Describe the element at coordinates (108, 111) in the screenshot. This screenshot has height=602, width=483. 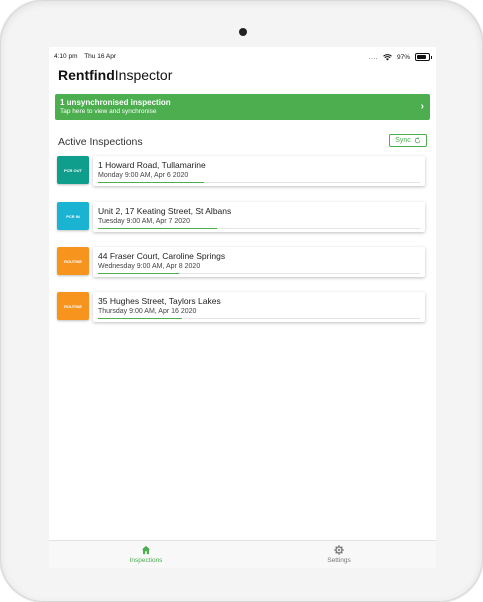
I see `banner-subtitle: Tap here to view and synchronise` at that location.